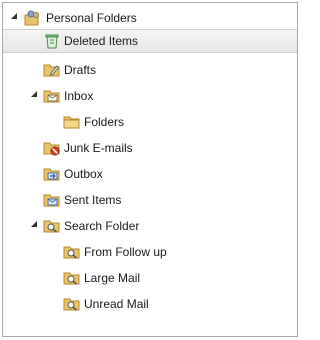 Image resolution: width=320 pixels, height=340 pixels. I want to click on tree-item-label: Drafts, so click(80, 70).